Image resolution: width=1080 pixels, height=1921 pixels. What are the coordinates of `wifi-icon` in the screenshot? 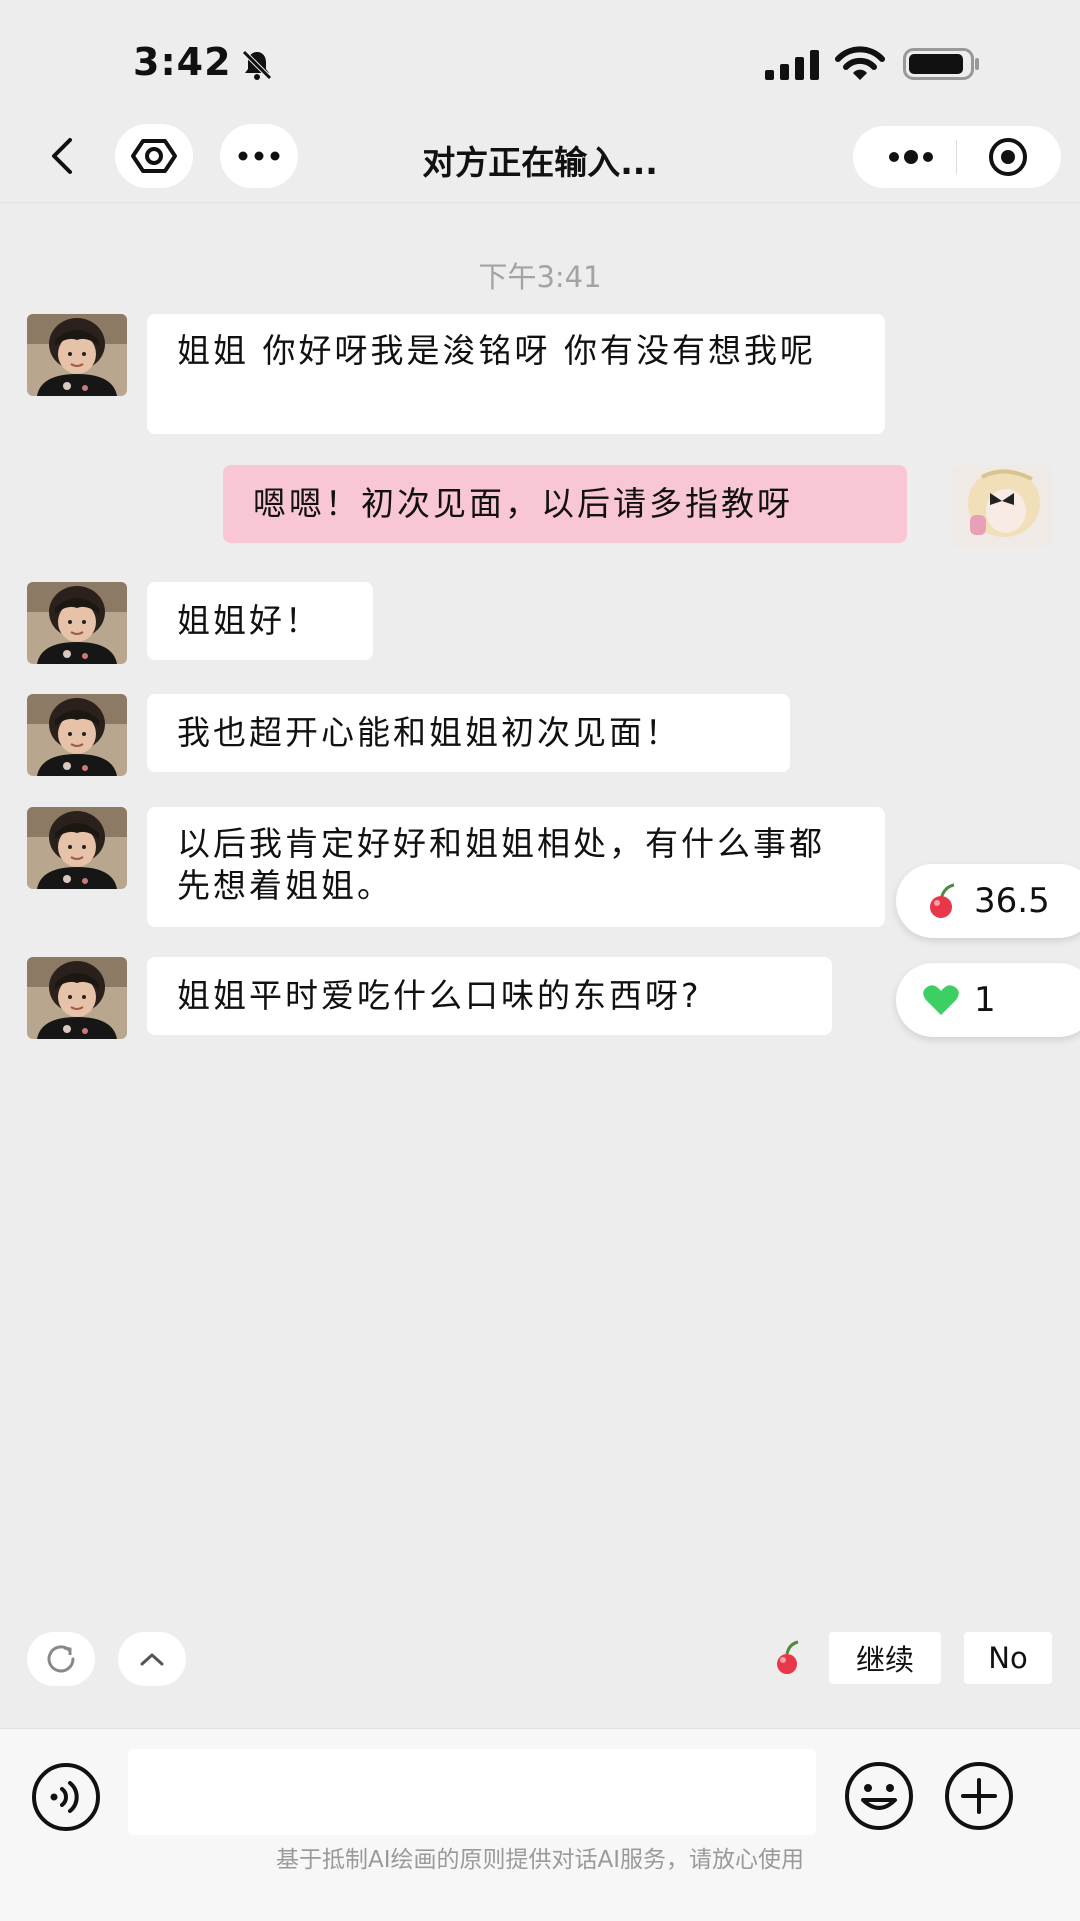 It's located at (860, 63).